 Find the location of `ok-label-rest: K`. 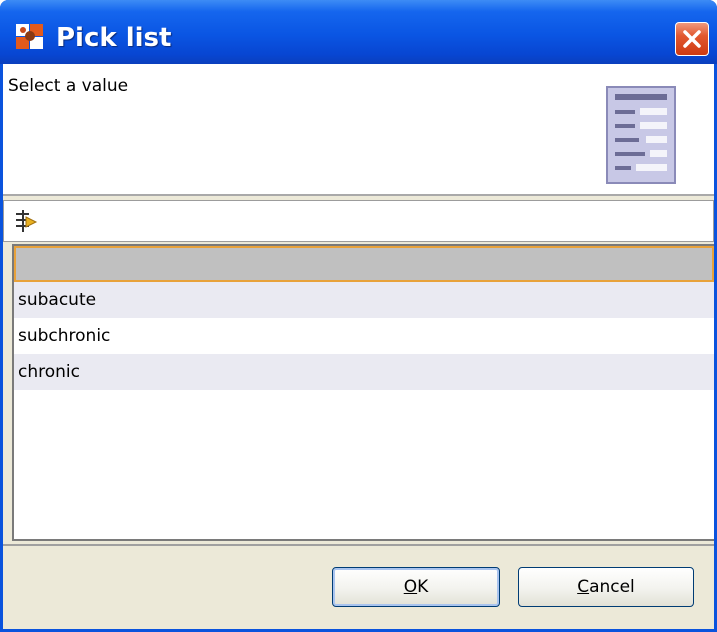

ok-label-rest: K is located at coordinates (423, 587).